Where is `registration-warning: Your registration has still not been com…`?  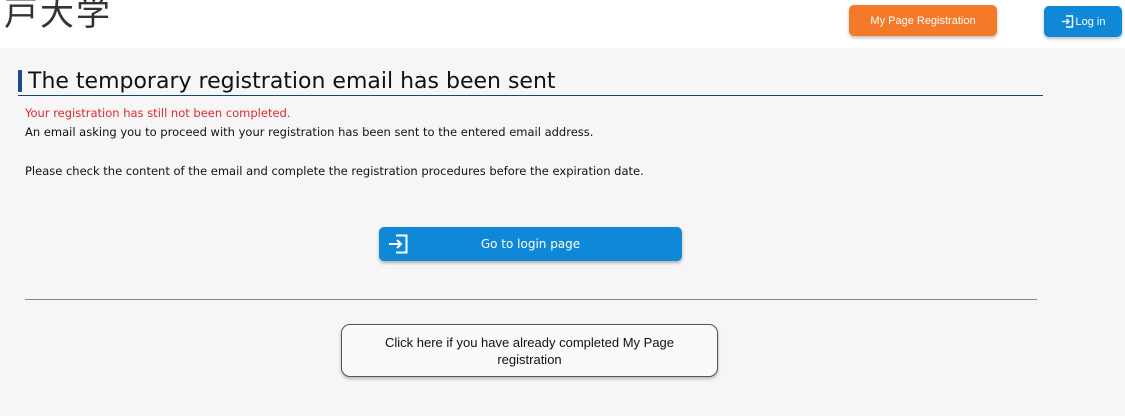 registration-warning: Your registration has still not been com… is located at coordinates (158, 113).